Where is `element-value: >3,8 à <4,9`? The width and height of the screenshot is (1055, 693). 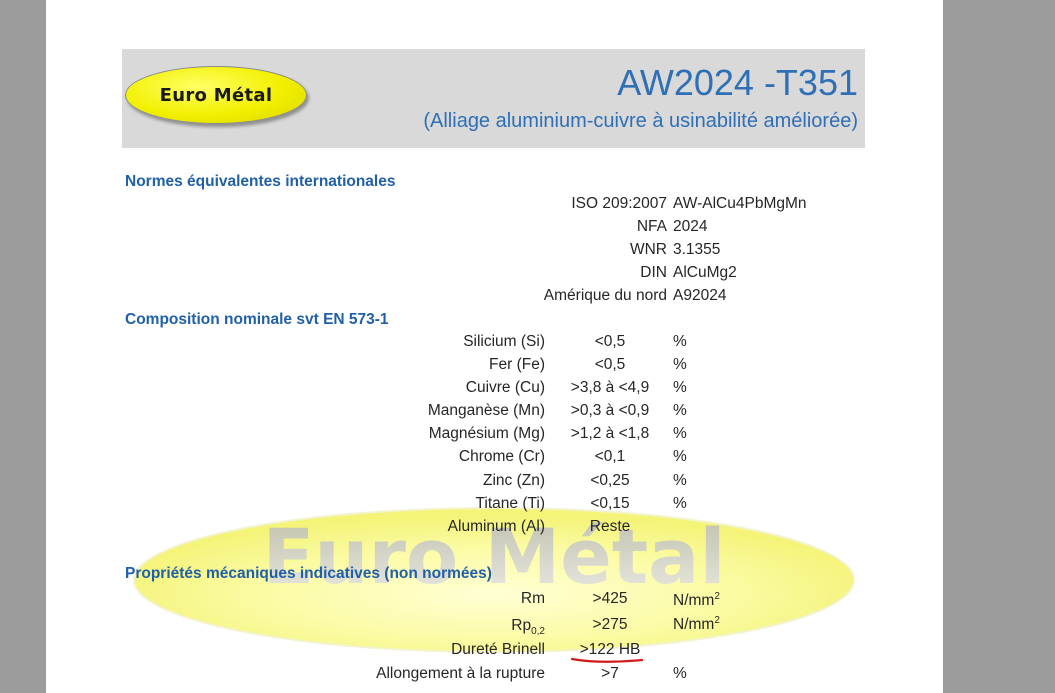
element-value: >3,8 à <4,9 is located at coordinates (610, 387).